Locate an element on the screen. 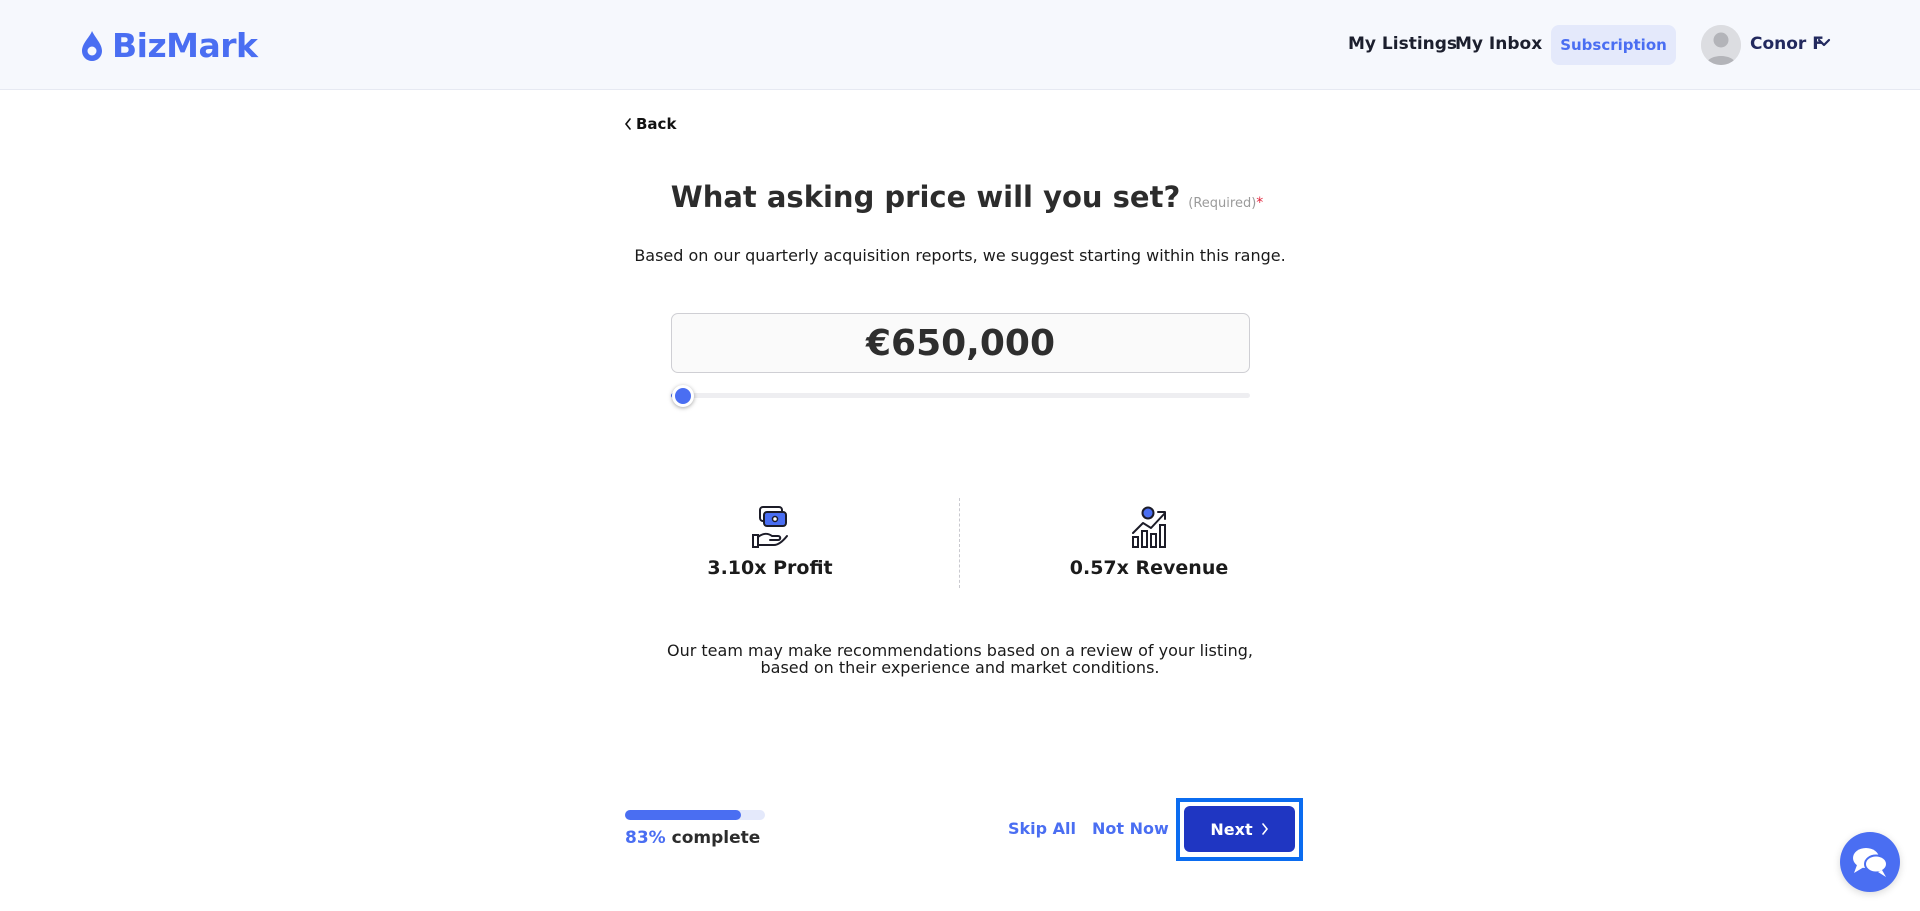 This screenshot has width=1920, height=911. brand-name: BizMark is located at coordinates (185, 45).